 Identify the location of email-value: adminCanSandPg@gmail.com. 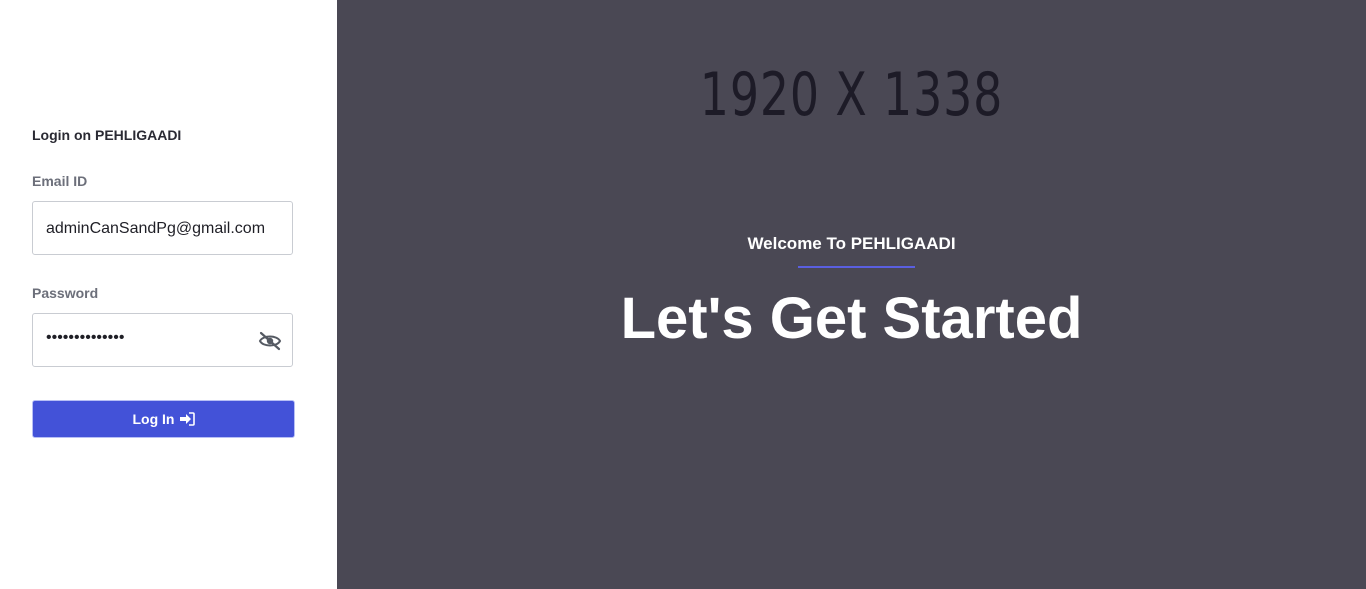
(156, 228).